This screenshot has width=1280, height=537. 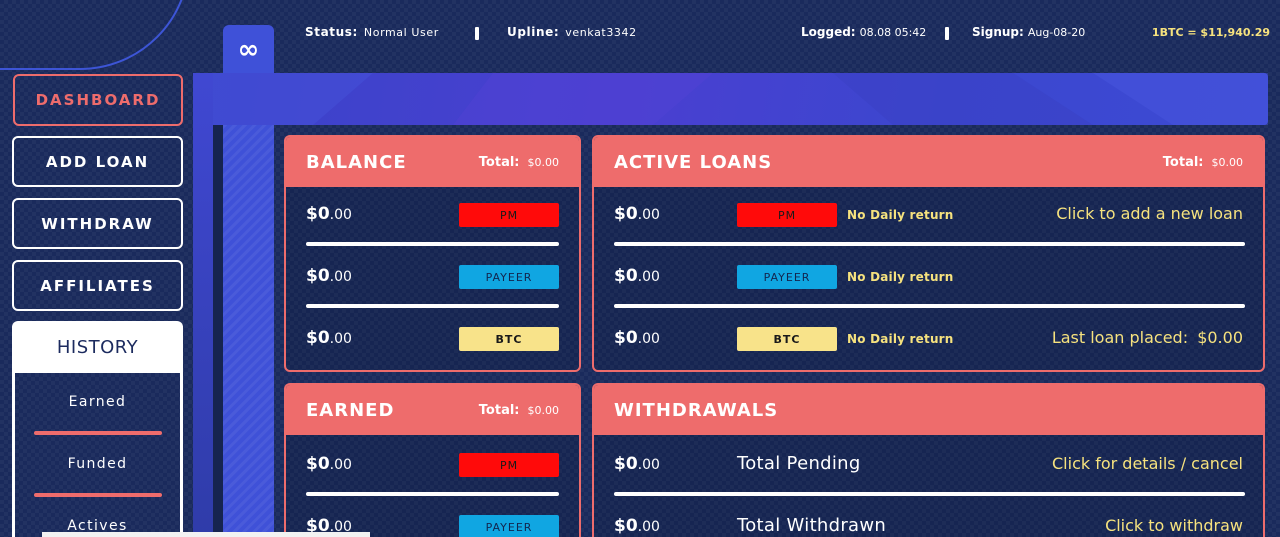 What do you see at coordinates (203, 305) in the screenshot?
I see `hero-side-column` at bounding box center [203, 305].